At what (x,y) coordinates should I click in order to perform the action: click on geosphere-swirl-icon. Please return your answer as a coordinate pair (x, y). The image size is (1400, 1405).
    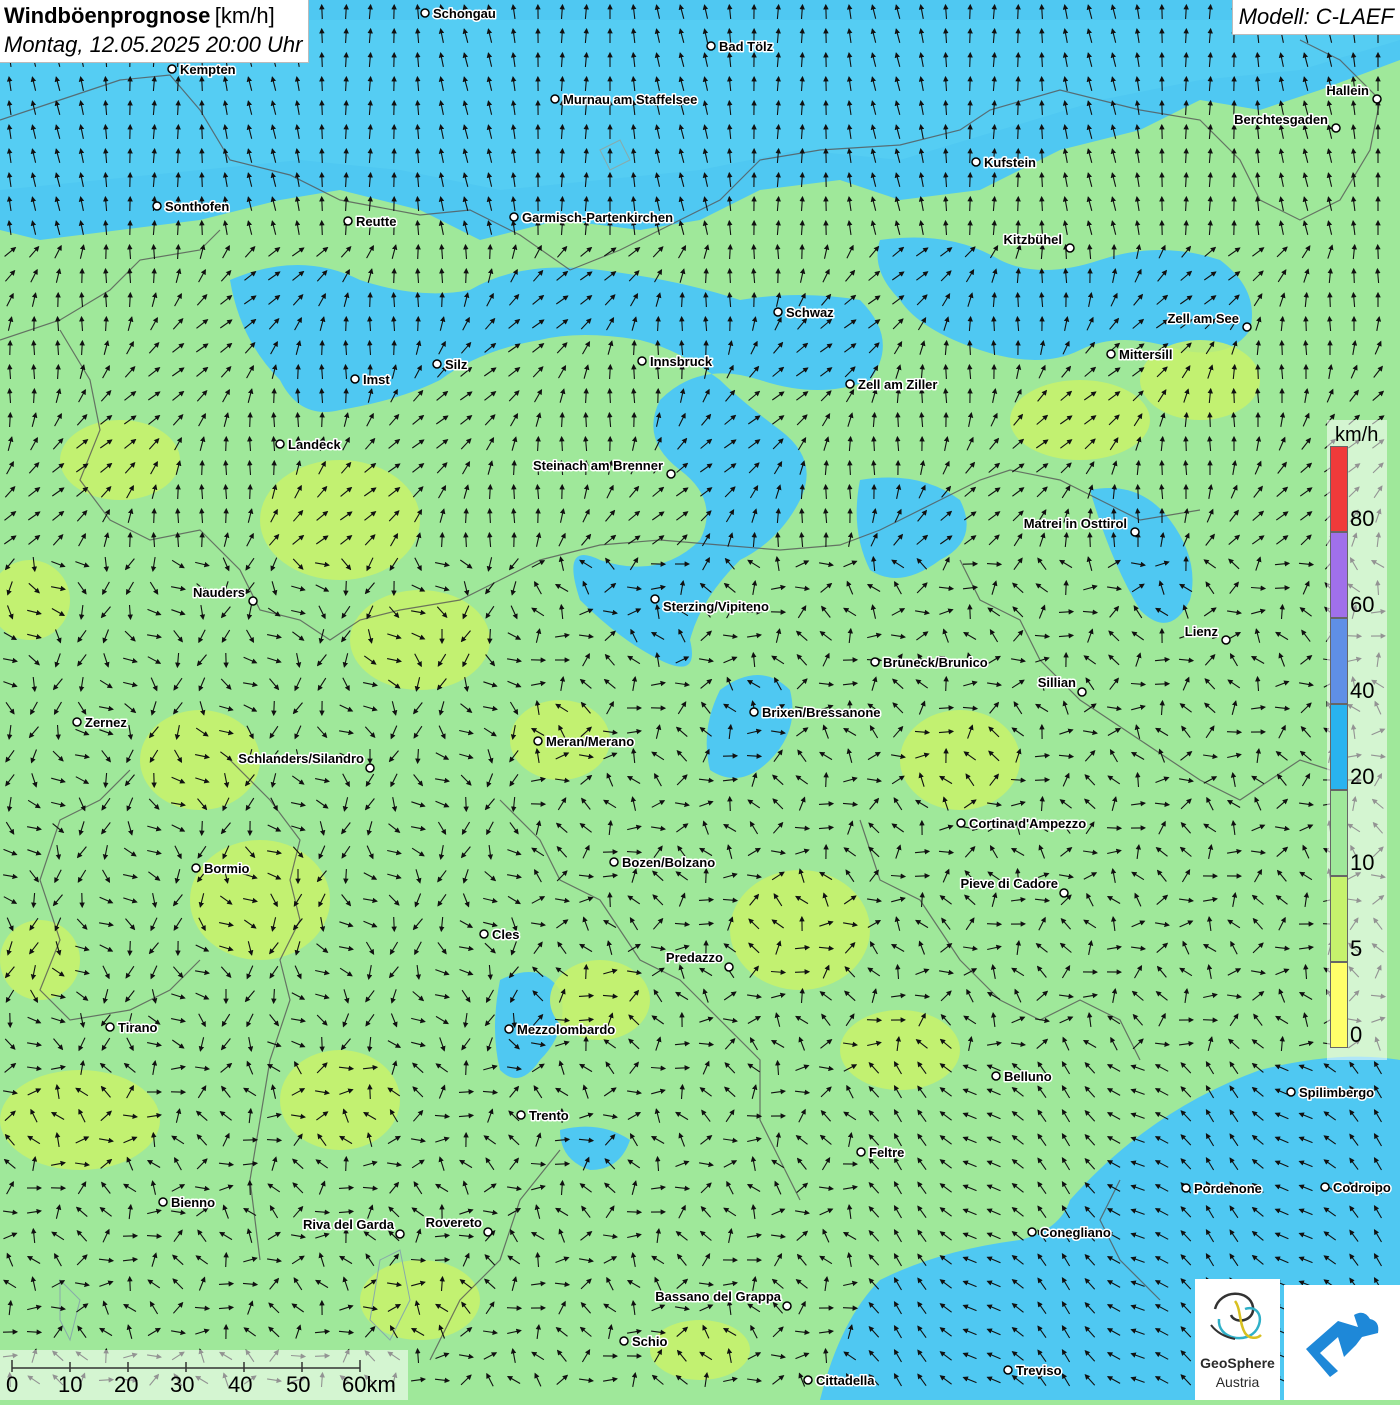
    Looking at the image, I should click on (1237, 1317).